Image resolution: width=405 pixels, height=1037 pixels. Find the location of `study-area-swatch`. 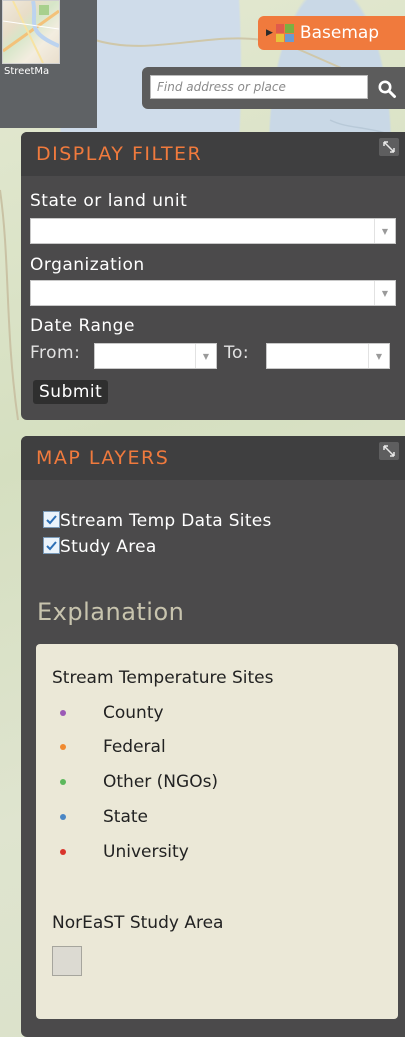

study-area-swatch is located at coordinates (67, 961).